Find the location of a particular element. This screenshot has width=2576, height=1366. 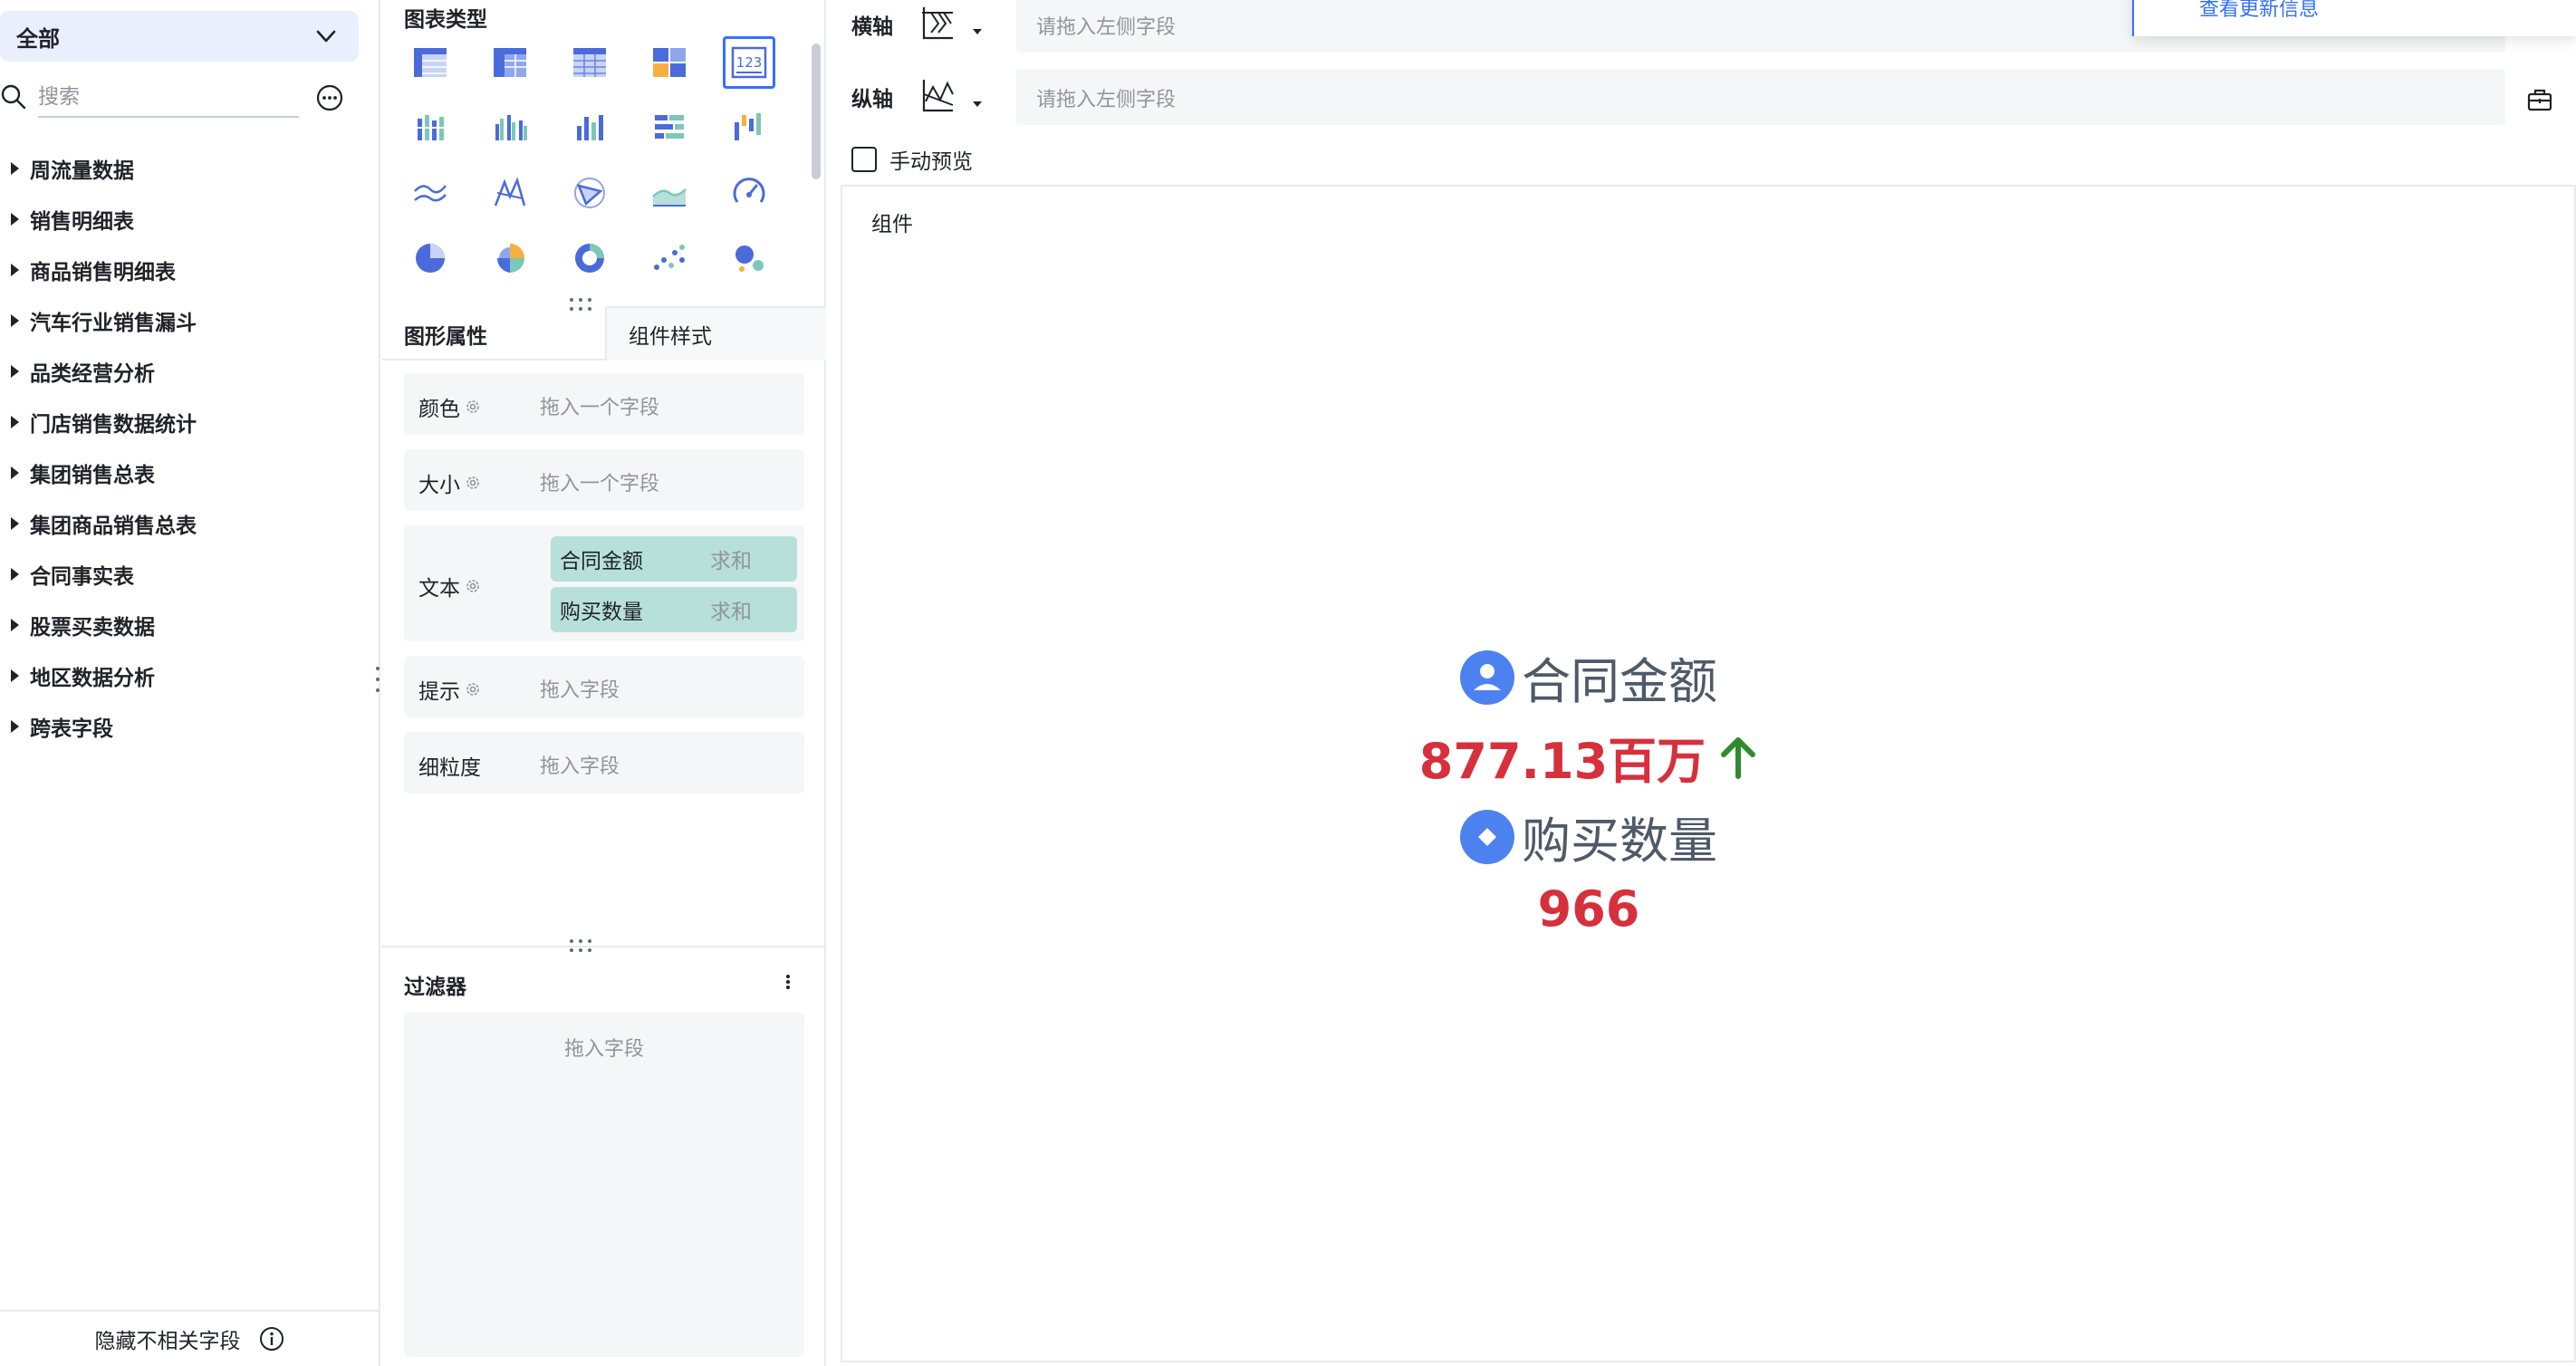

field-pill: 合同金额 求和 is located at coordinates (674, 559).